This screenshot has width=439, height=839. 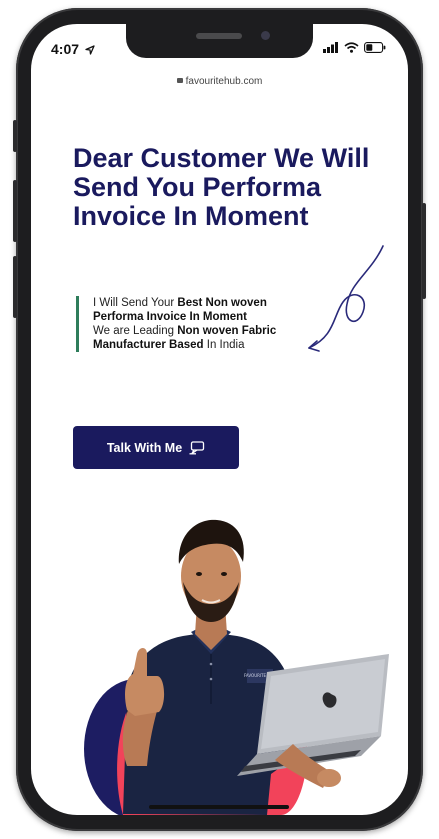 What do you see at coordinates (15, 211) in the screenshot?
I see `volume-up-button` at bounding box center [15, 211].